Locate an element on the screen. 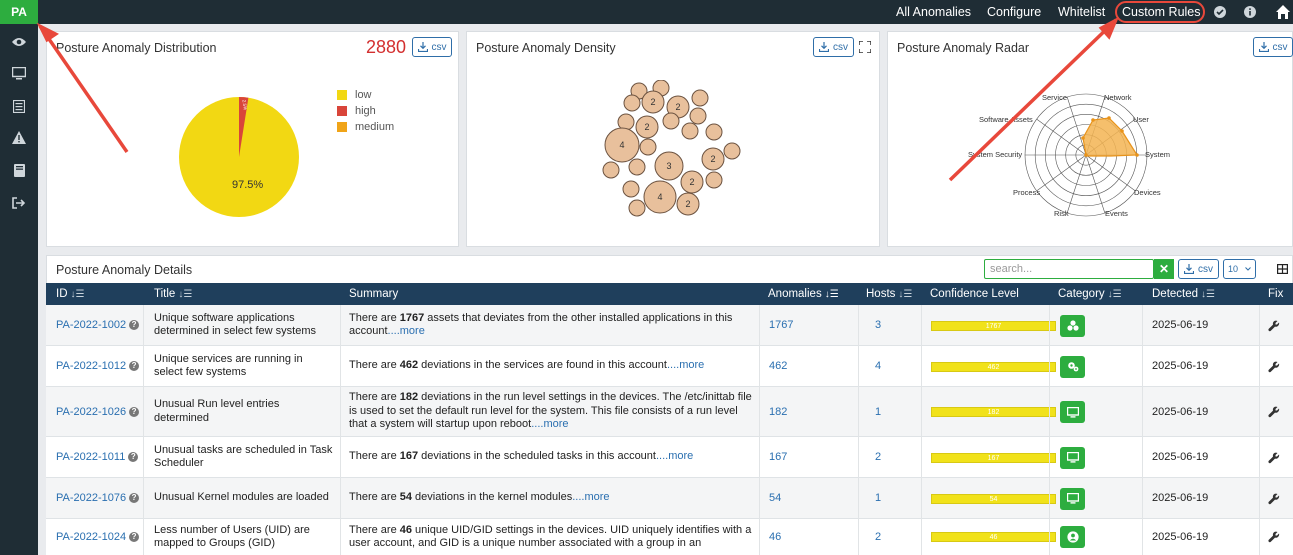 The image size is (1293, 555). anomaly-id-link: PA-2022-1024 is located at coordinates (91, 537).